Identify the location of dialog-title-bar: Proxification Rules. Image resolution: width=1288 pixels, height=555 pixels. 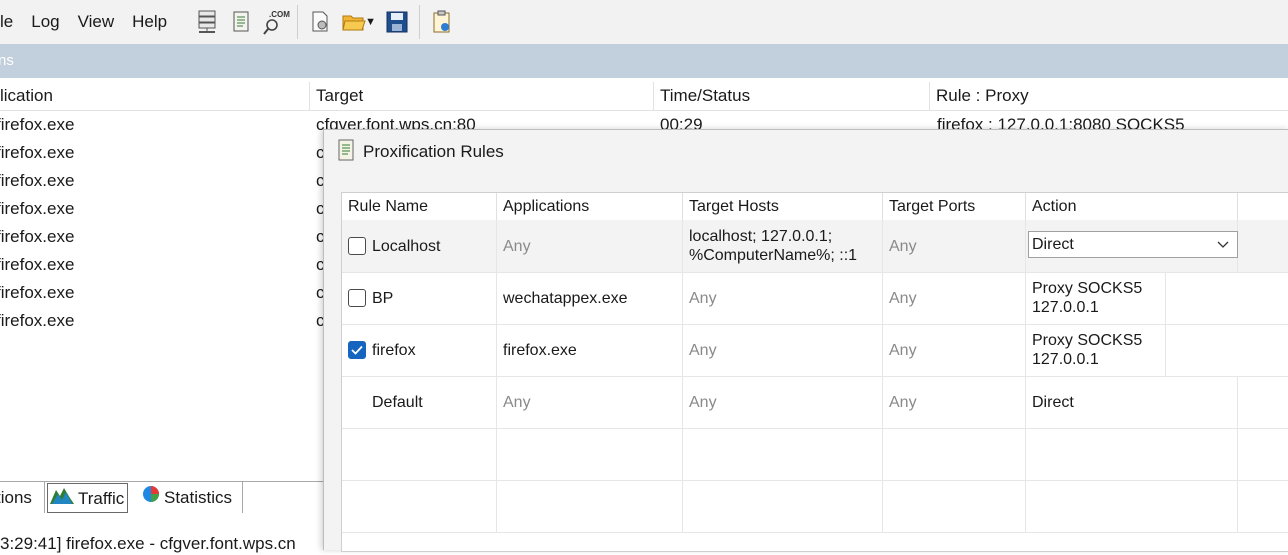
(420, 152).